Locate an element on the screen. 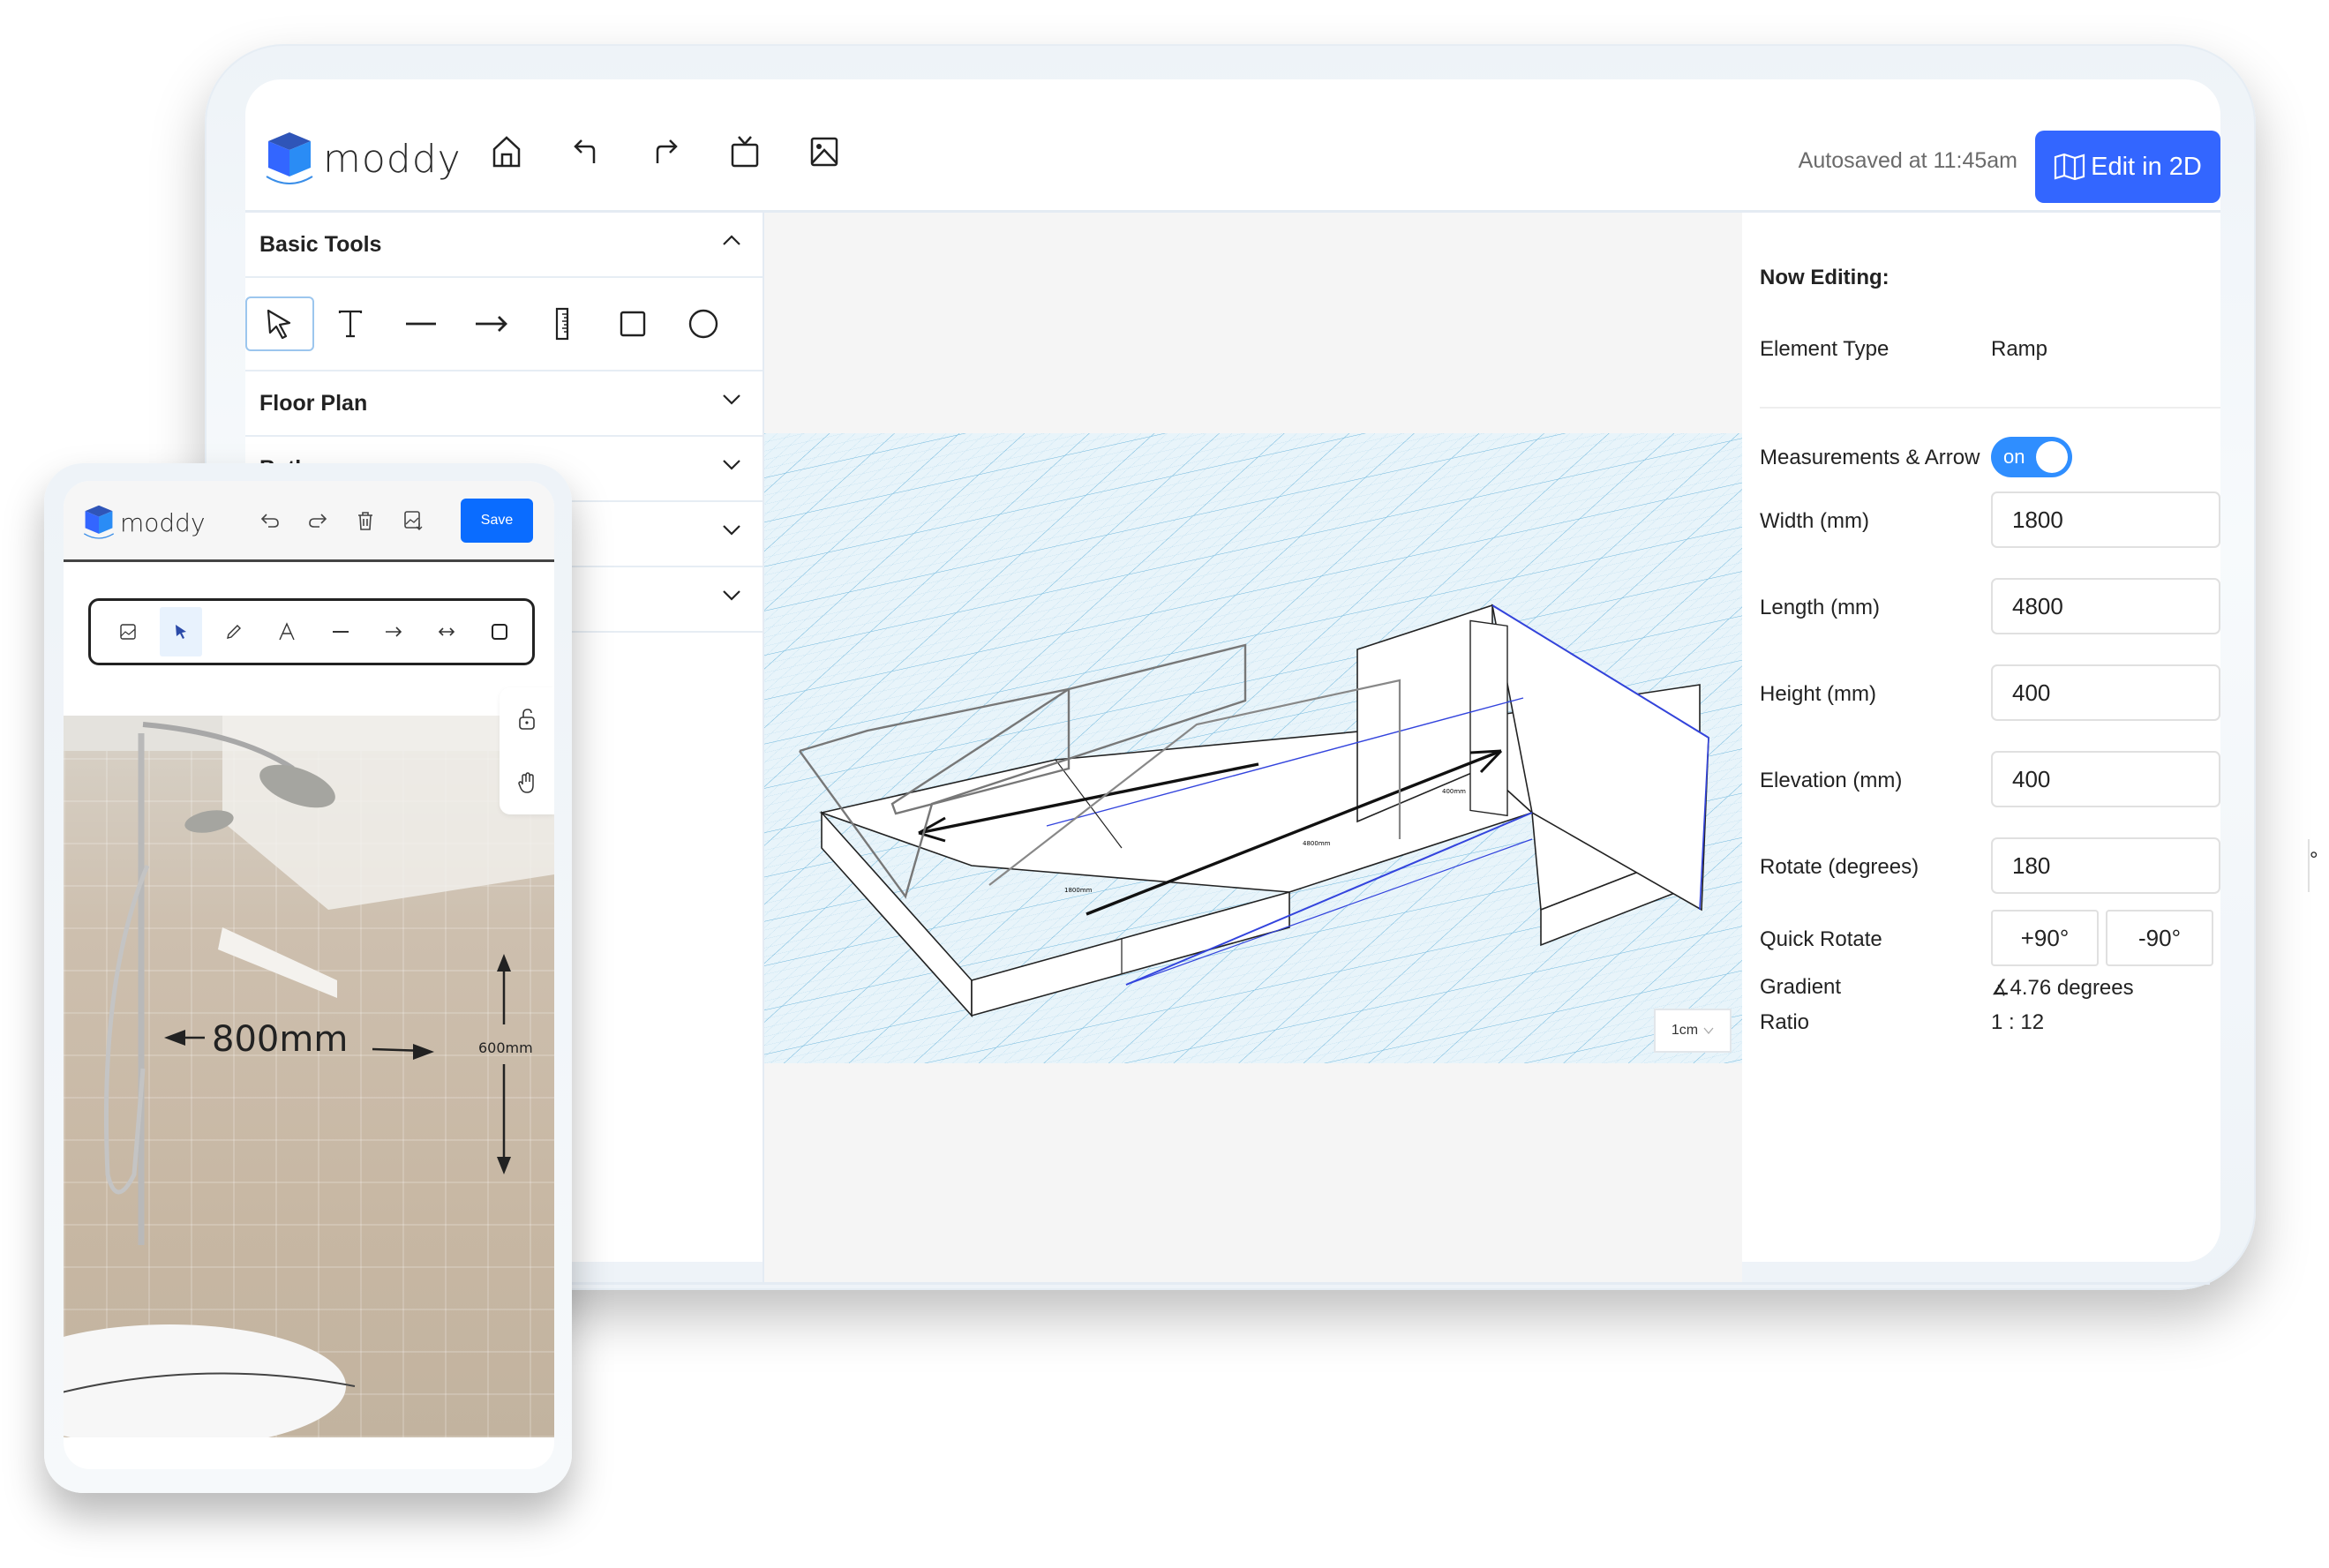  mobile-tool-arrow is located at coordinates (393, 631).